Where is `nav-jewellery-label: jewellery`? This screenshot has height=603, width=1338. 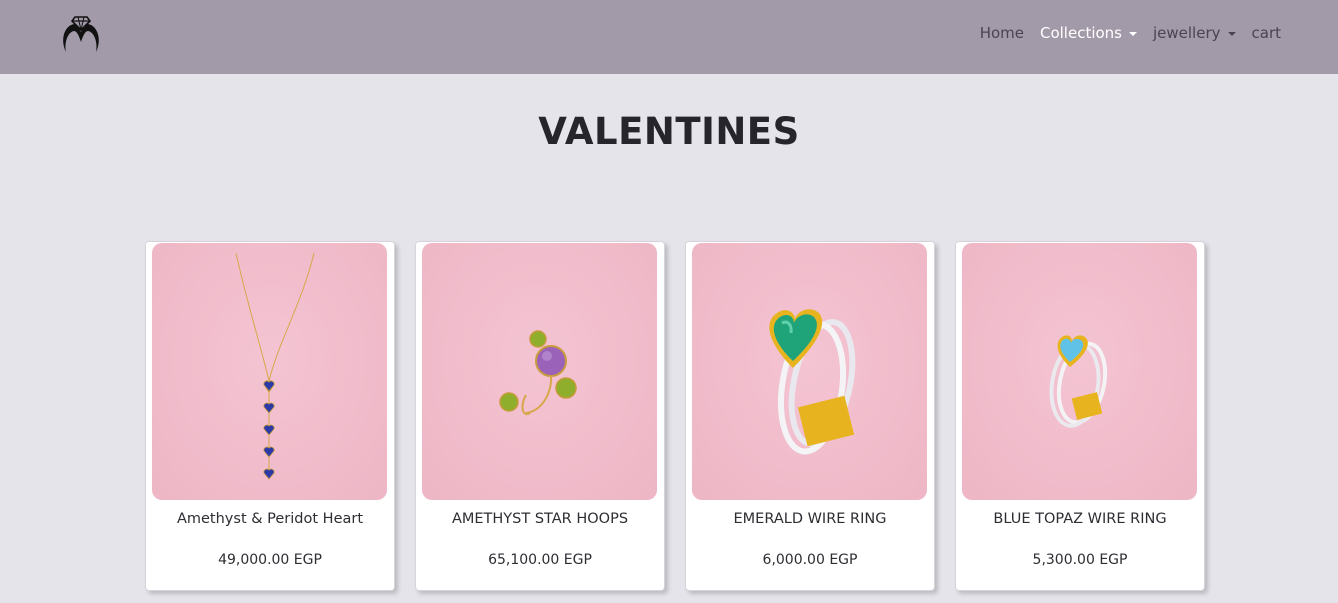 nav-jewellery-label: jewellery is located at coordinates (1187, 33).